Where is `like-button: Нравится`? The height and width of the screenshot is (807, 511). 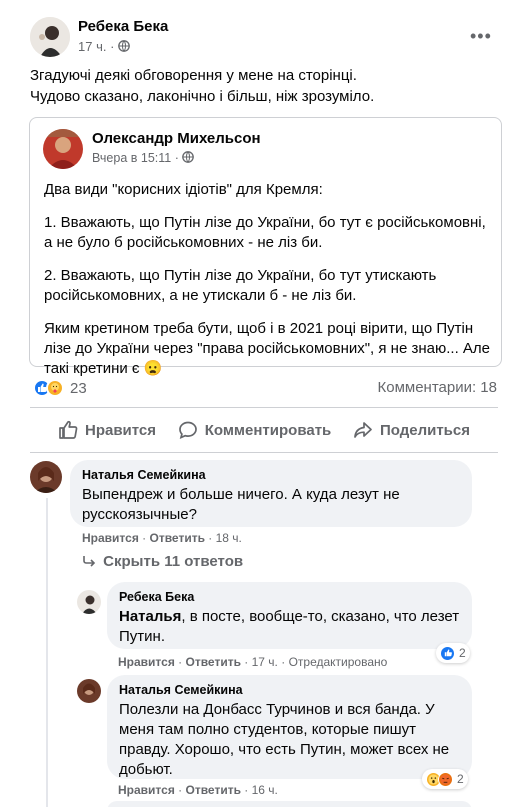
like-button: Нравится is located at coordinates (107, 430).